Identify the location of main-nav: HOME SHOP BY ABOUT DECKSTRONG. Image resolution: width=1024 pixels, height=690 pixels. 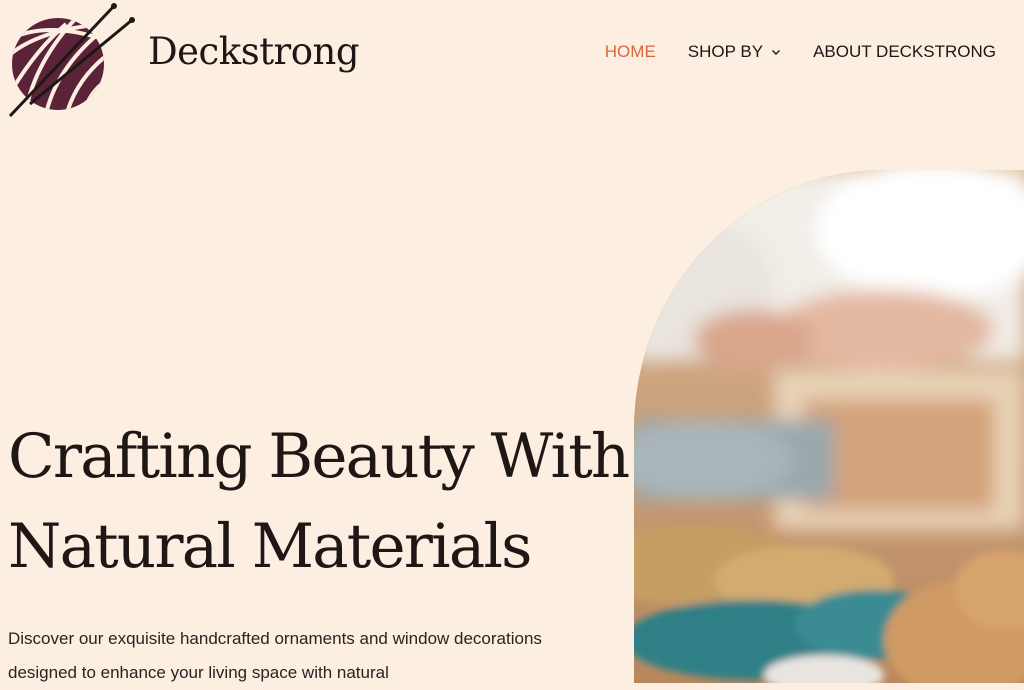
(784, 52).